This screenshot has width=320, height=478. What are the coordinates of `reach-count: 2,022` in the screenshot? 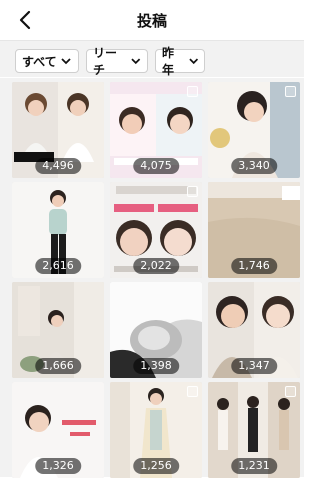 It's located at (156, 266).